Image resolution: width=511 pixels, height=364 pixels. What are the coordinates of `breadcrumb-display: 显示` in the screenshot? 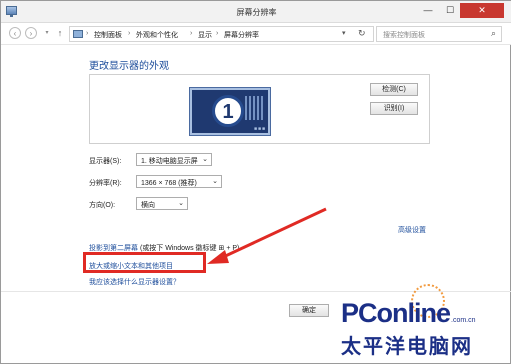 It's located at (205, 35).